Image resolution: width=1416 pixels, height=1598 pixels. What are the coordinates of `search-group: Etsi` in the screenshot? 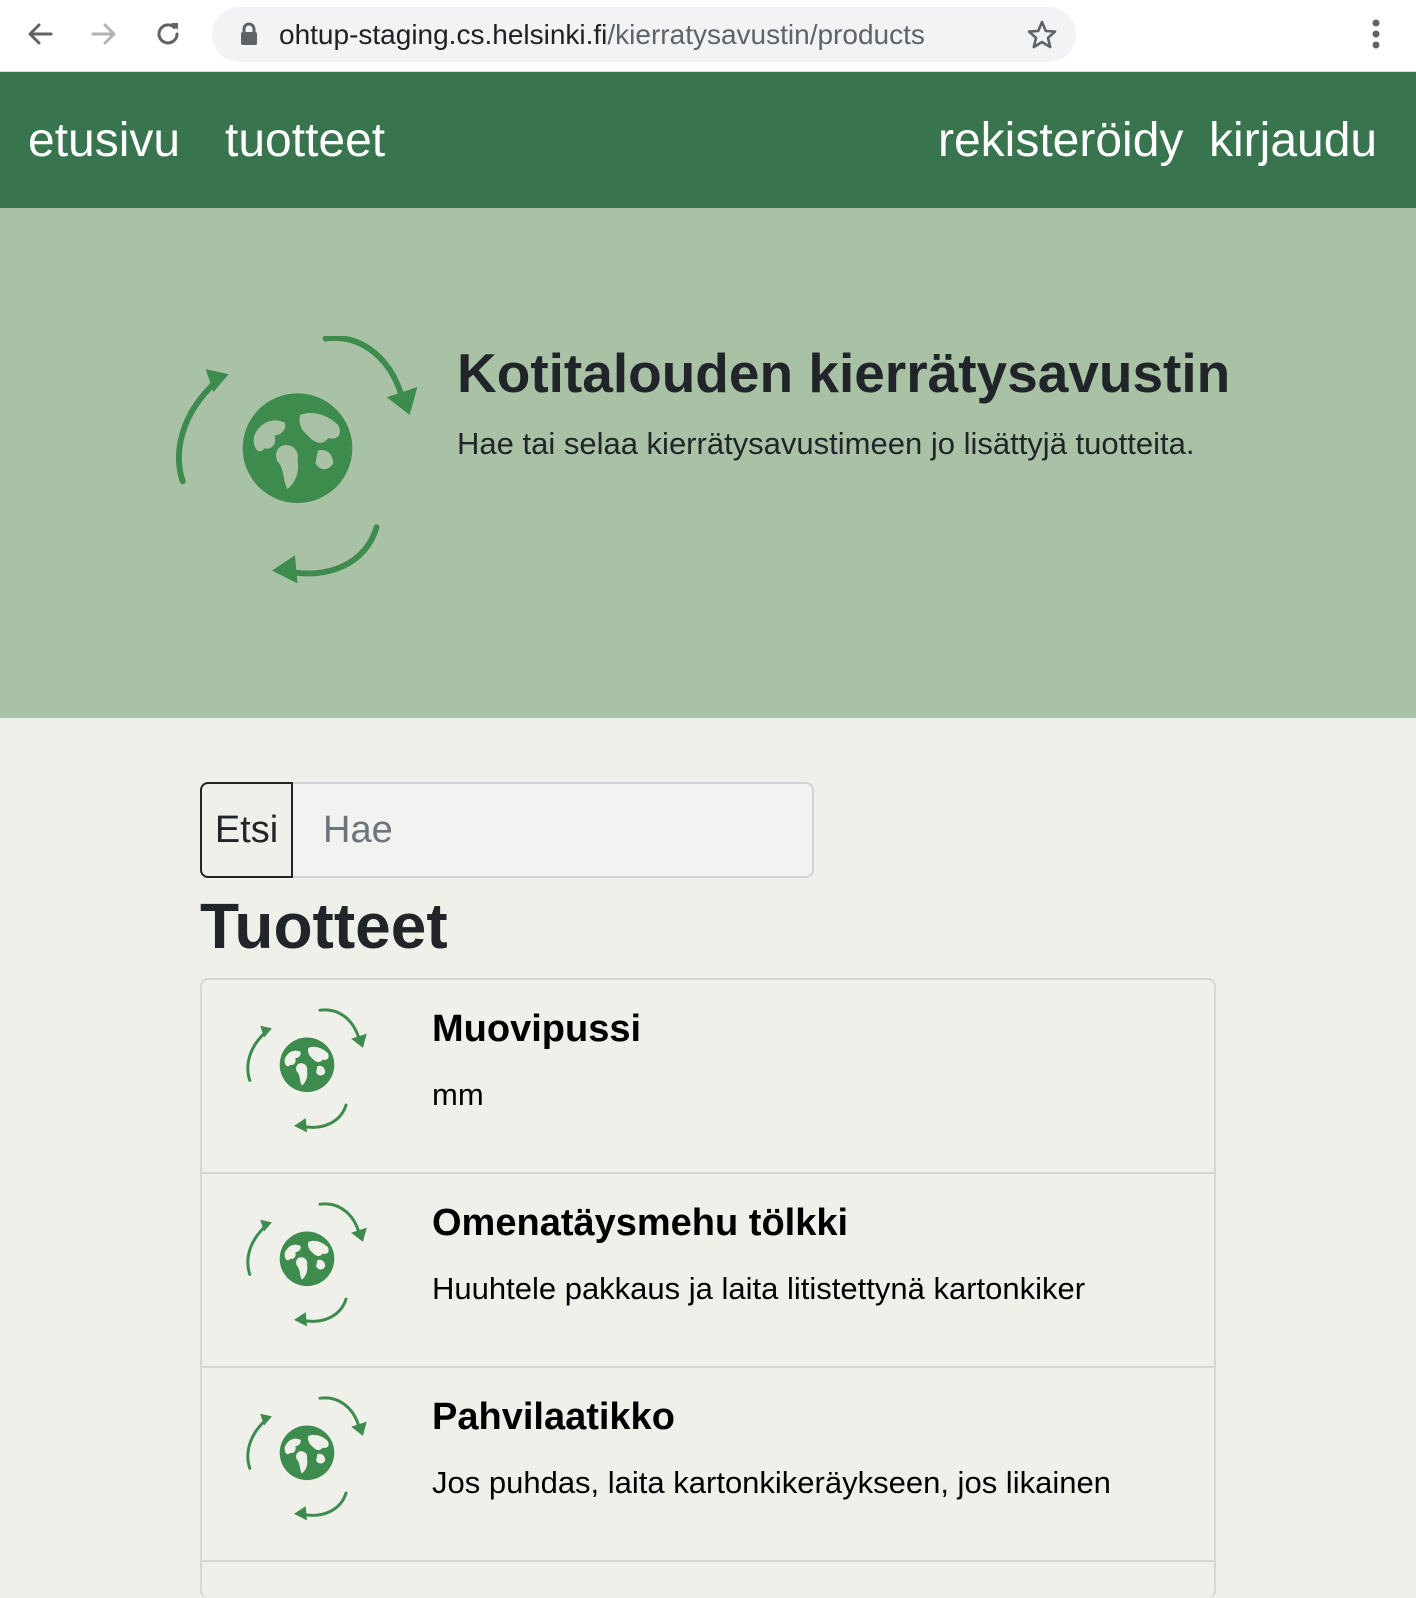 It's located at (507, 830).